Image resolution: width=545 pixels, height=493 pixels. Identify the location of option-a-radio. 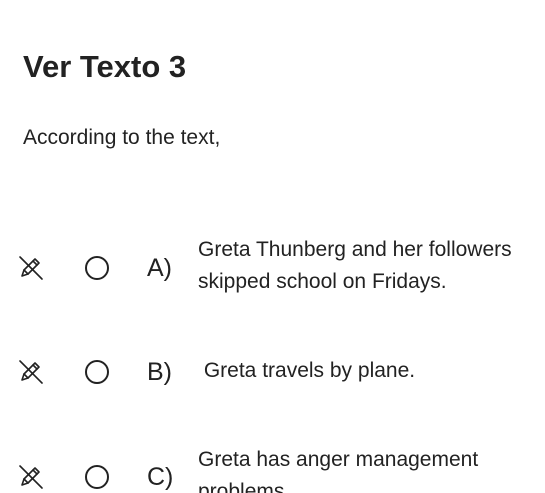
(97, 268).